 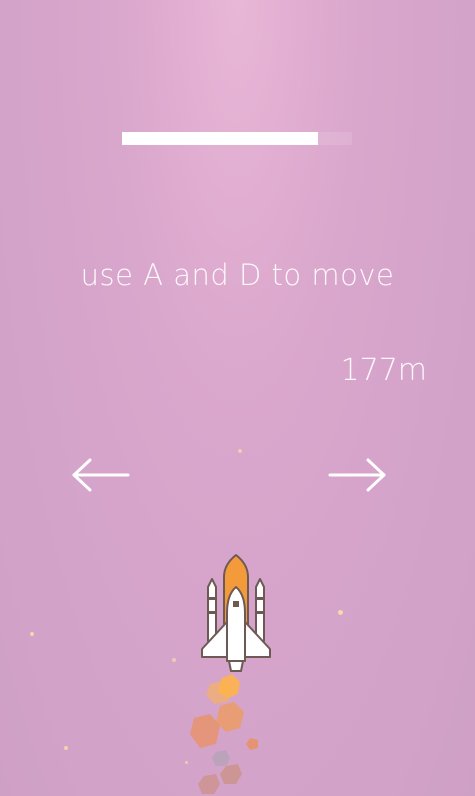 What do you see at coordinates (101, 475) in the screenshot?
I see `arrow-left-icon` at bounding box center [101, 475].